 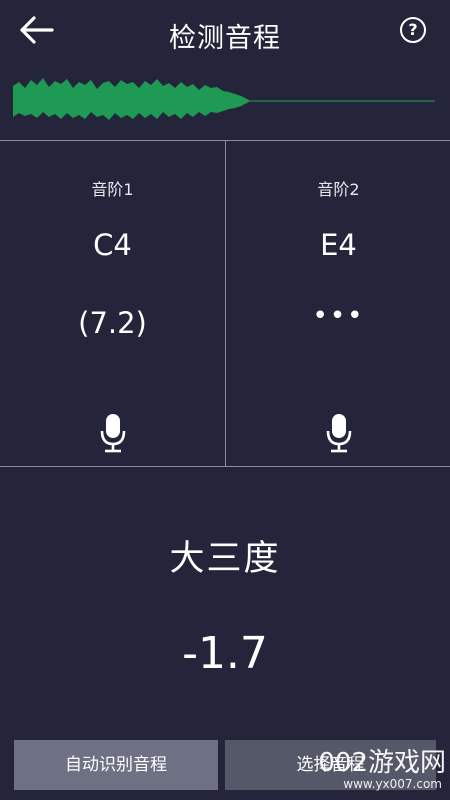 What do you see at coordinates (382, 763) in the screenshot?
I see `watermark-text: 002游戏网` at bounding box center [382, 763].